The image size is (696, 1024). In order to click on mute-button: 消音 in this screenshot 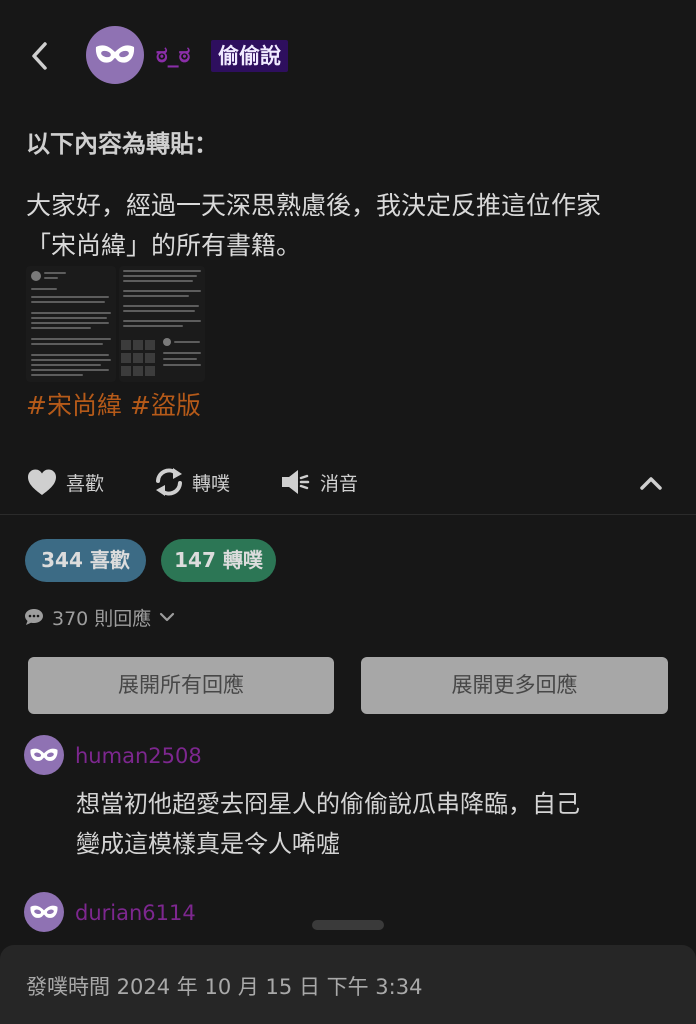, I will do `click(319, 482)`.